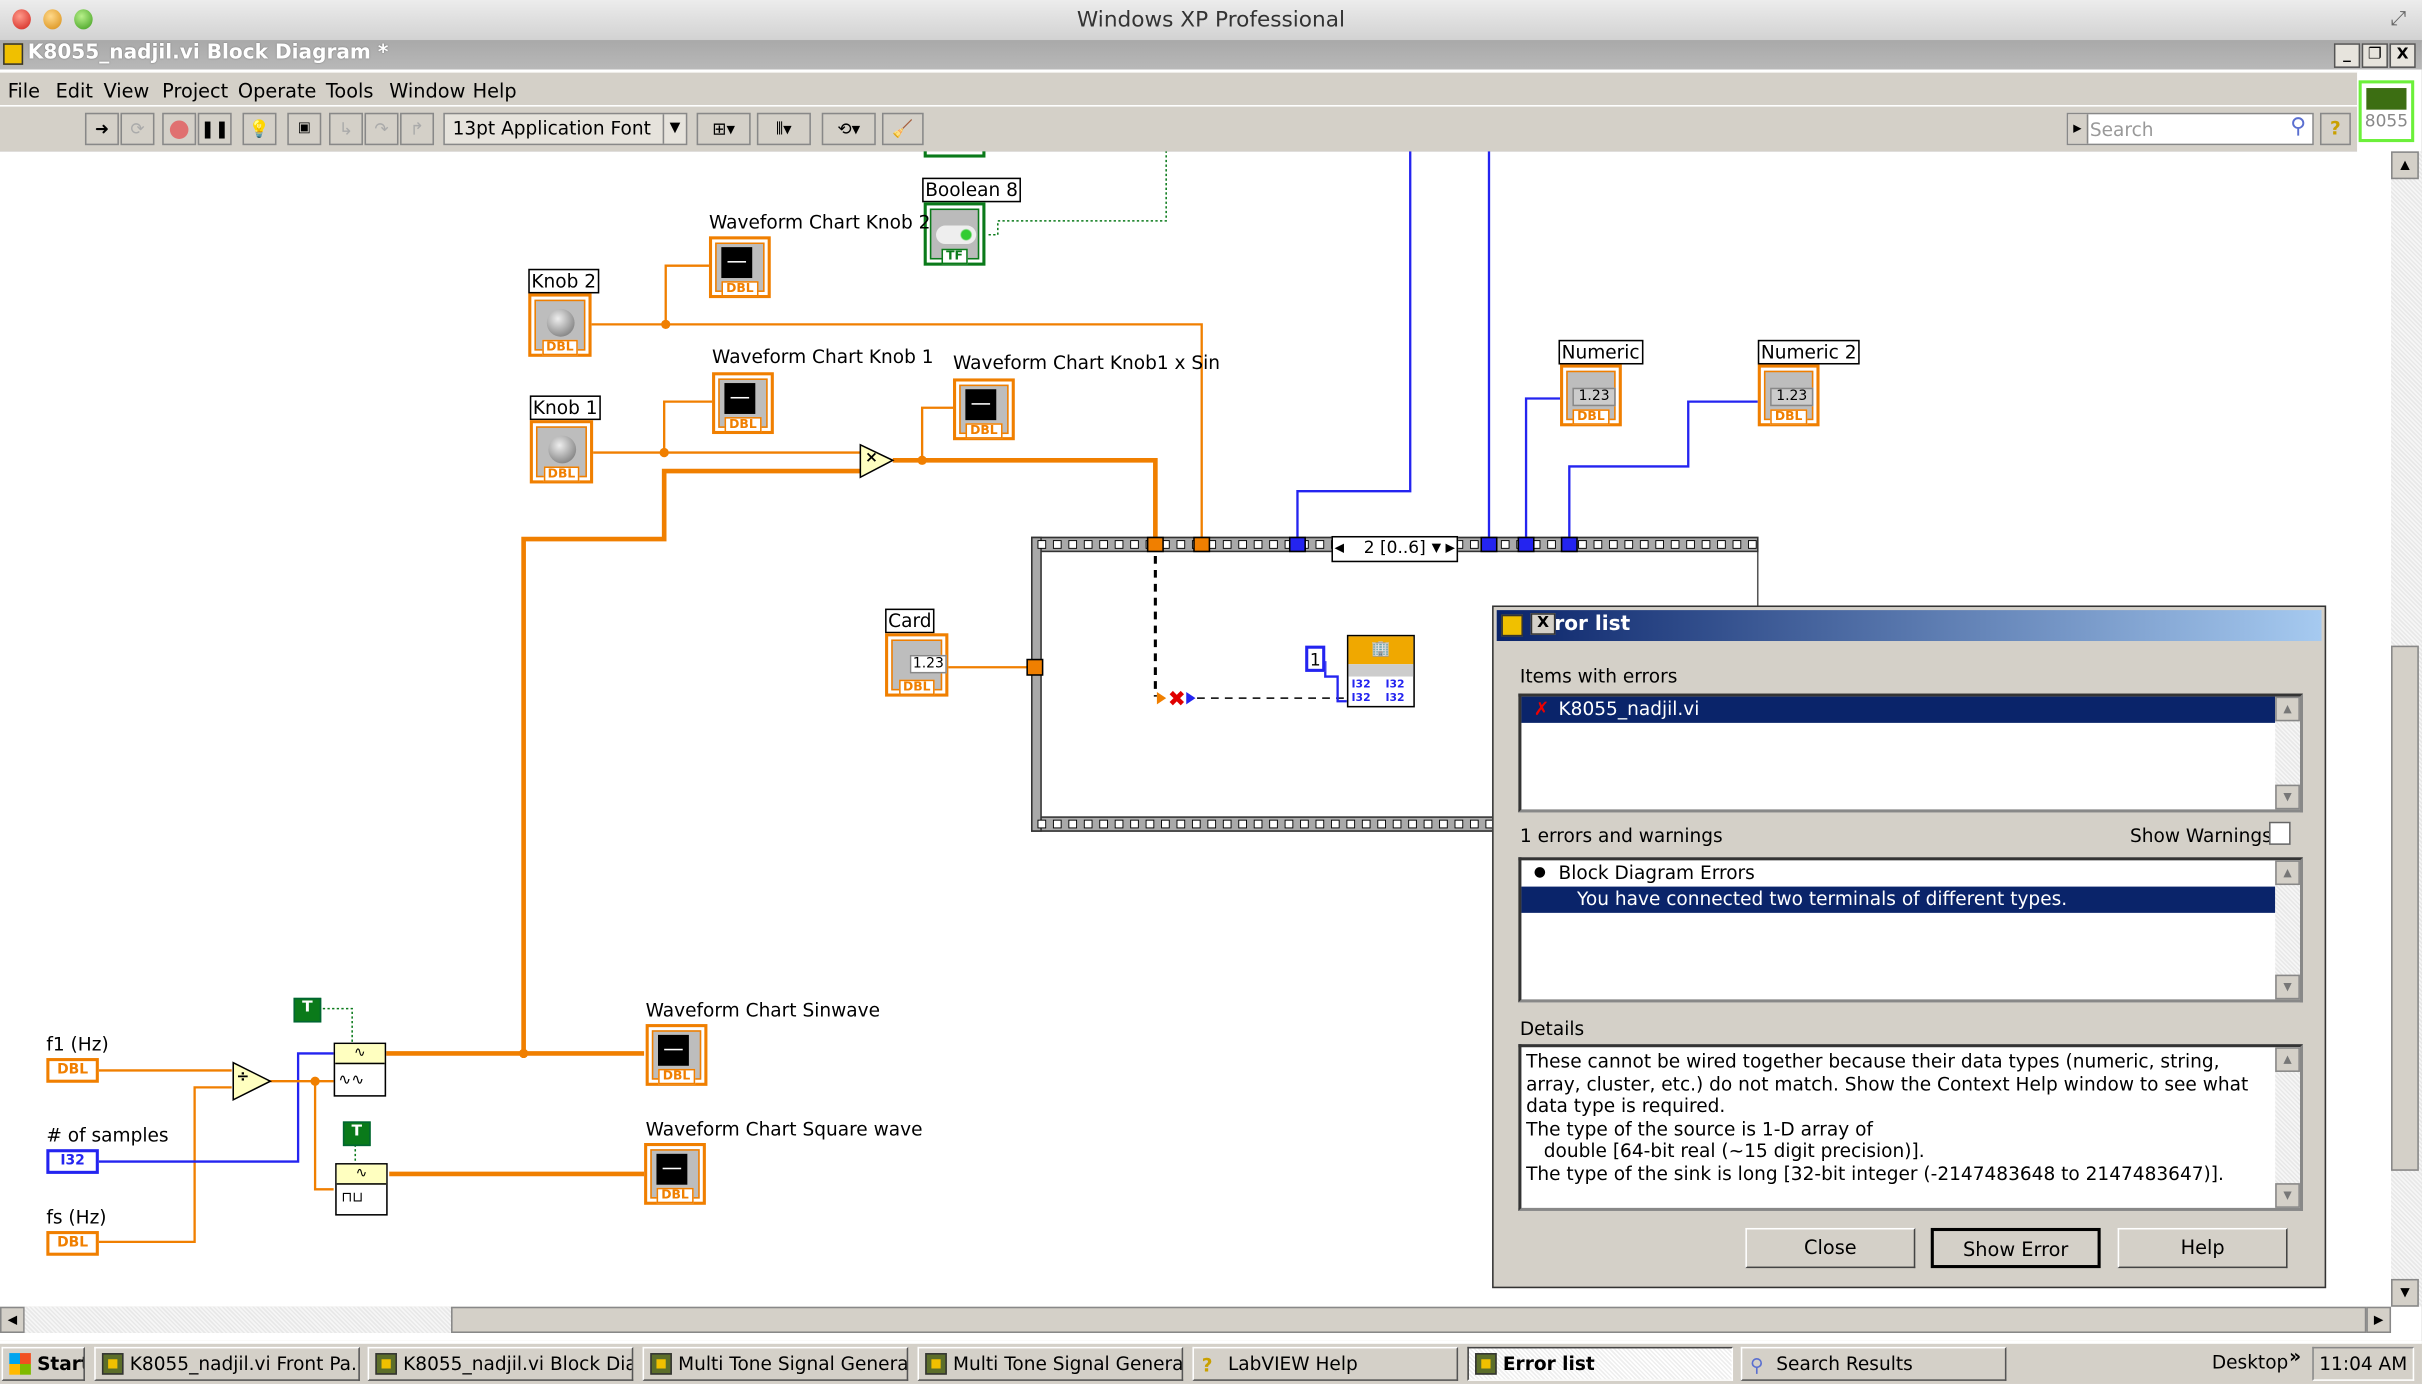 Image resolution: width=2422 pixels, height=1384 pixels. I want to click on help-icon: ?, so click(1207, 1365).